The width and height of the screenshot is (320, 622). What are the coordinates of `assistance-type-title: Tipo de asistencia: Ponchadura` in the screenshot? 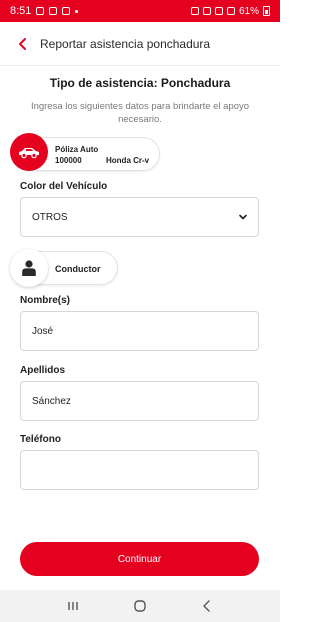 It's located at (140, 83).